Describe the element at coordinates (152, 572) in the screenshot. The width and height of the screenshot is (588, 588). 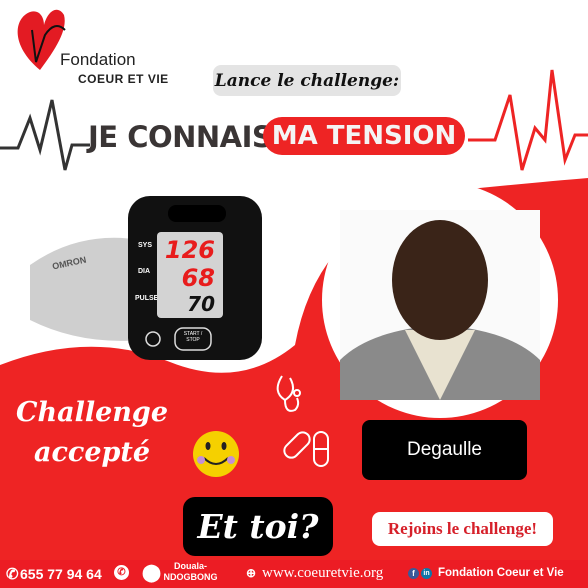
I see `location-pin-icon: ⬤` at that location.